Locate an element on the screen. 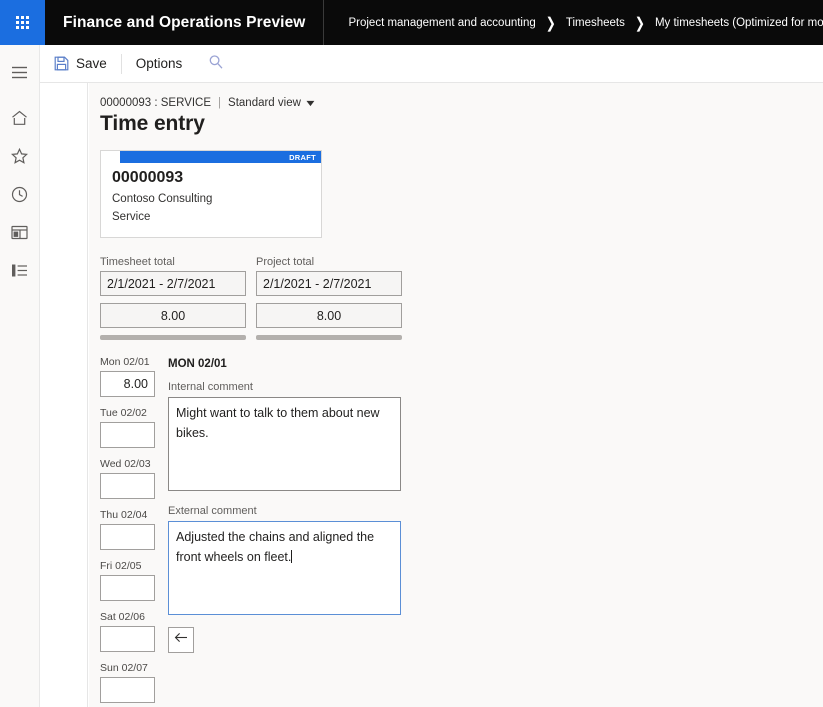 The image size is (823, 707). timesheet-total-amount: 8.00 is located at coordinates (173, 316).